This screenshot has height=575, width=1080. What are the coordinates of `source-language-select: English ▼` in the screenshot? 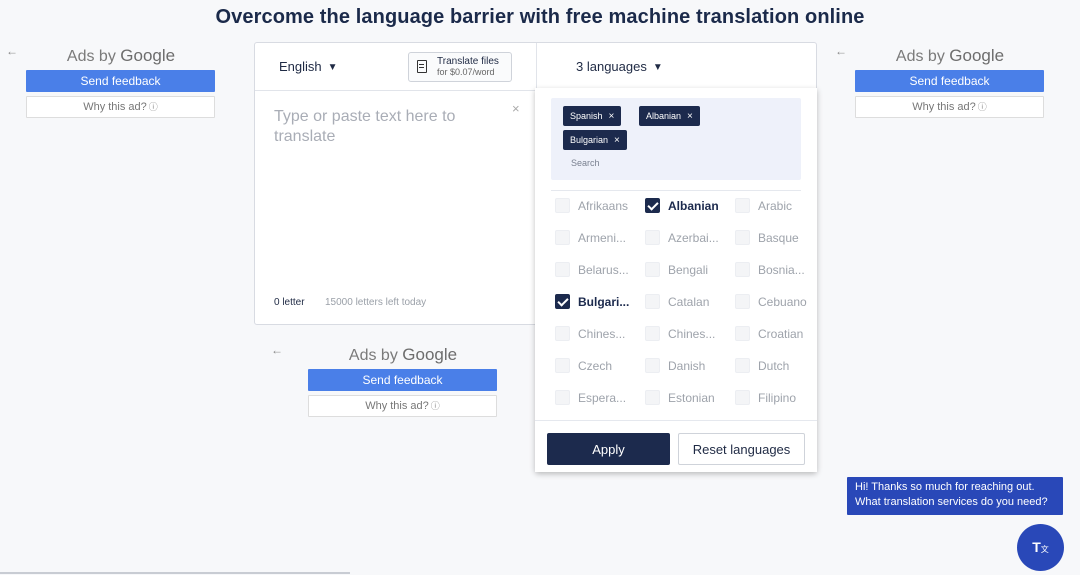 It's located at (308, 67).